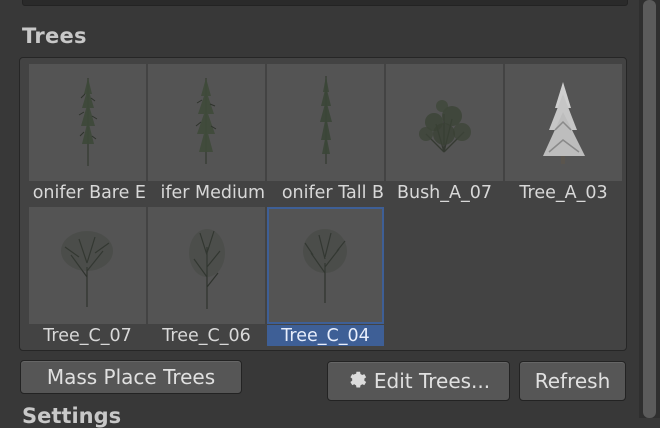 The width and height of the screenshot is (660, 428). Describe the element at coordinates (572, 381) in the screenshot. I see `refresh-button: Refresh` at that location.